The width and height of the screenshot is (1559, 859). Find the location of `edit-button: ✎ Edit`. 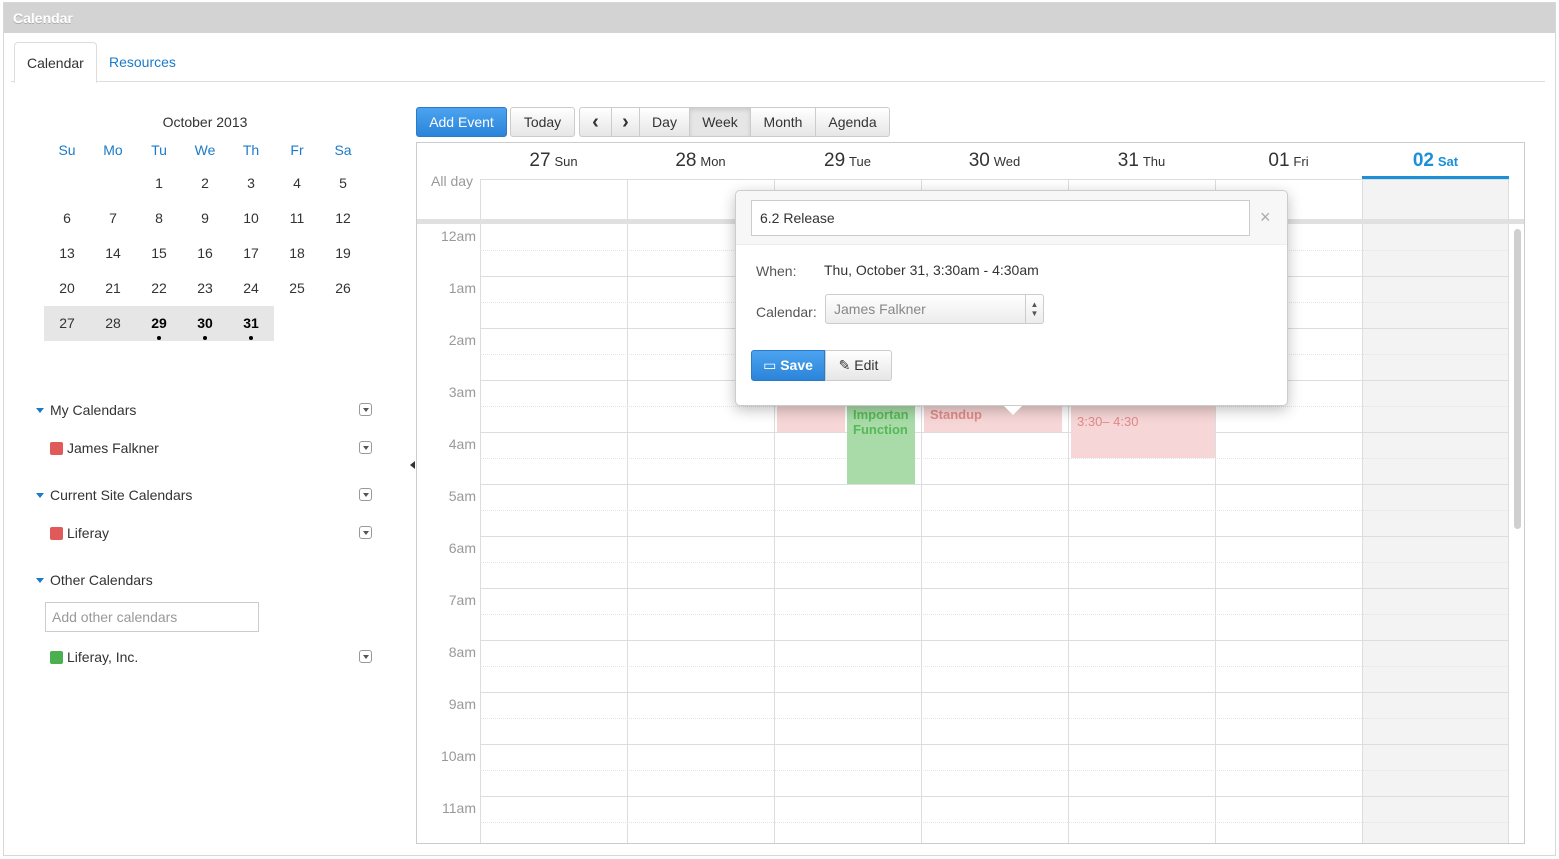

edit-button: ✎ Edit is located at coordinates (858, 365).